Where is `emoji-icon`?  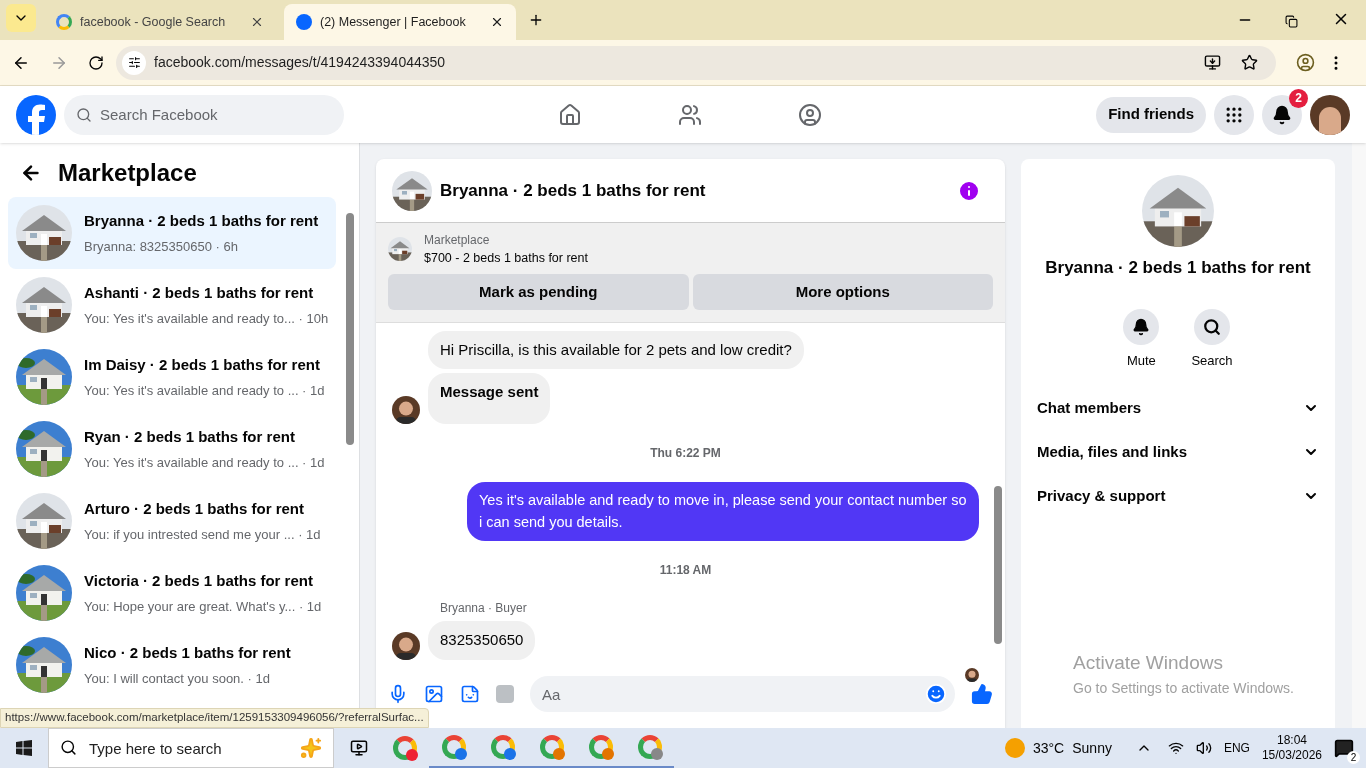
emoji-icon is located at coordinates (936, 694).